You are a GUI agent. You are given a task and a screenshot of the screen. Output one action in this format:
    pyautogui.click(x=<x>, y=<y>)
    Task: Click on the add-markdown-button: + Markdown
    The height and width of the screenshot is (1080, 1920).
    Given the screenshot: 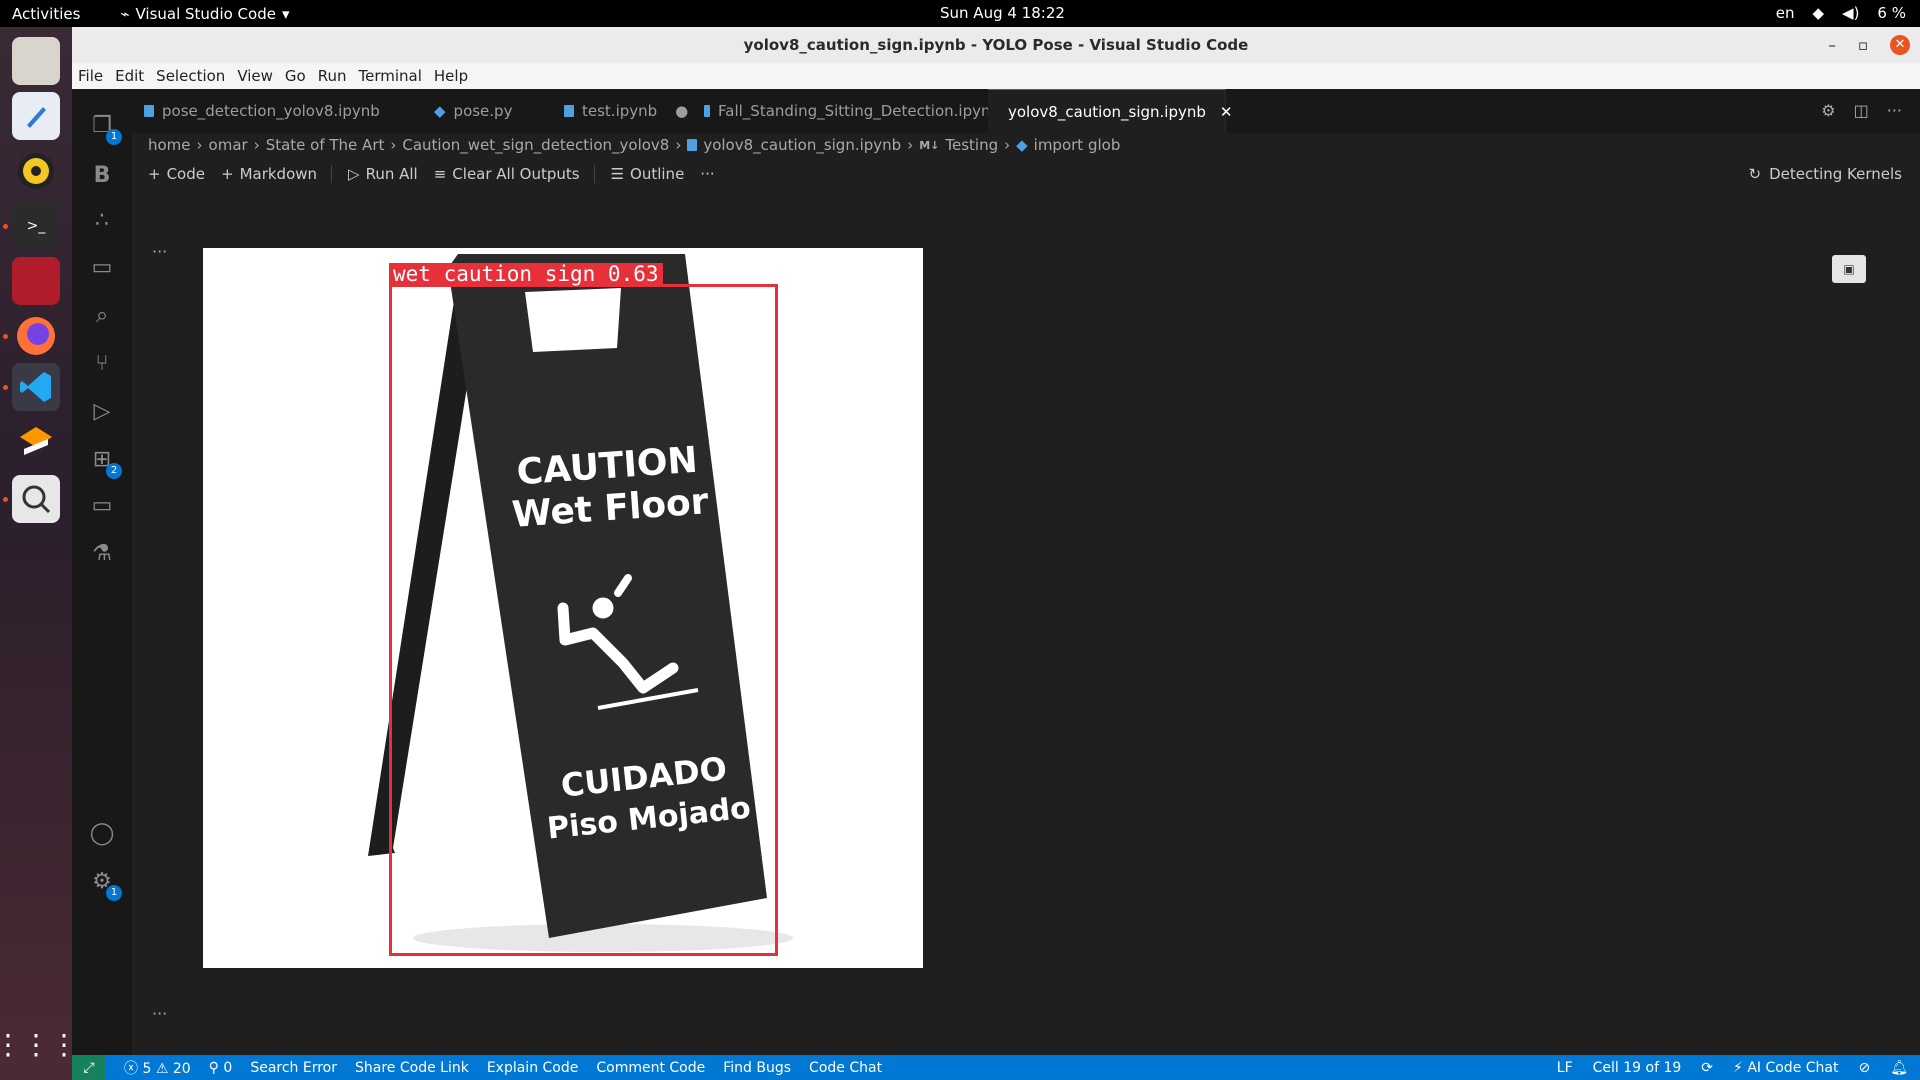 What is the action you would take?
    pyautogui.click(x=269, y=174)
    